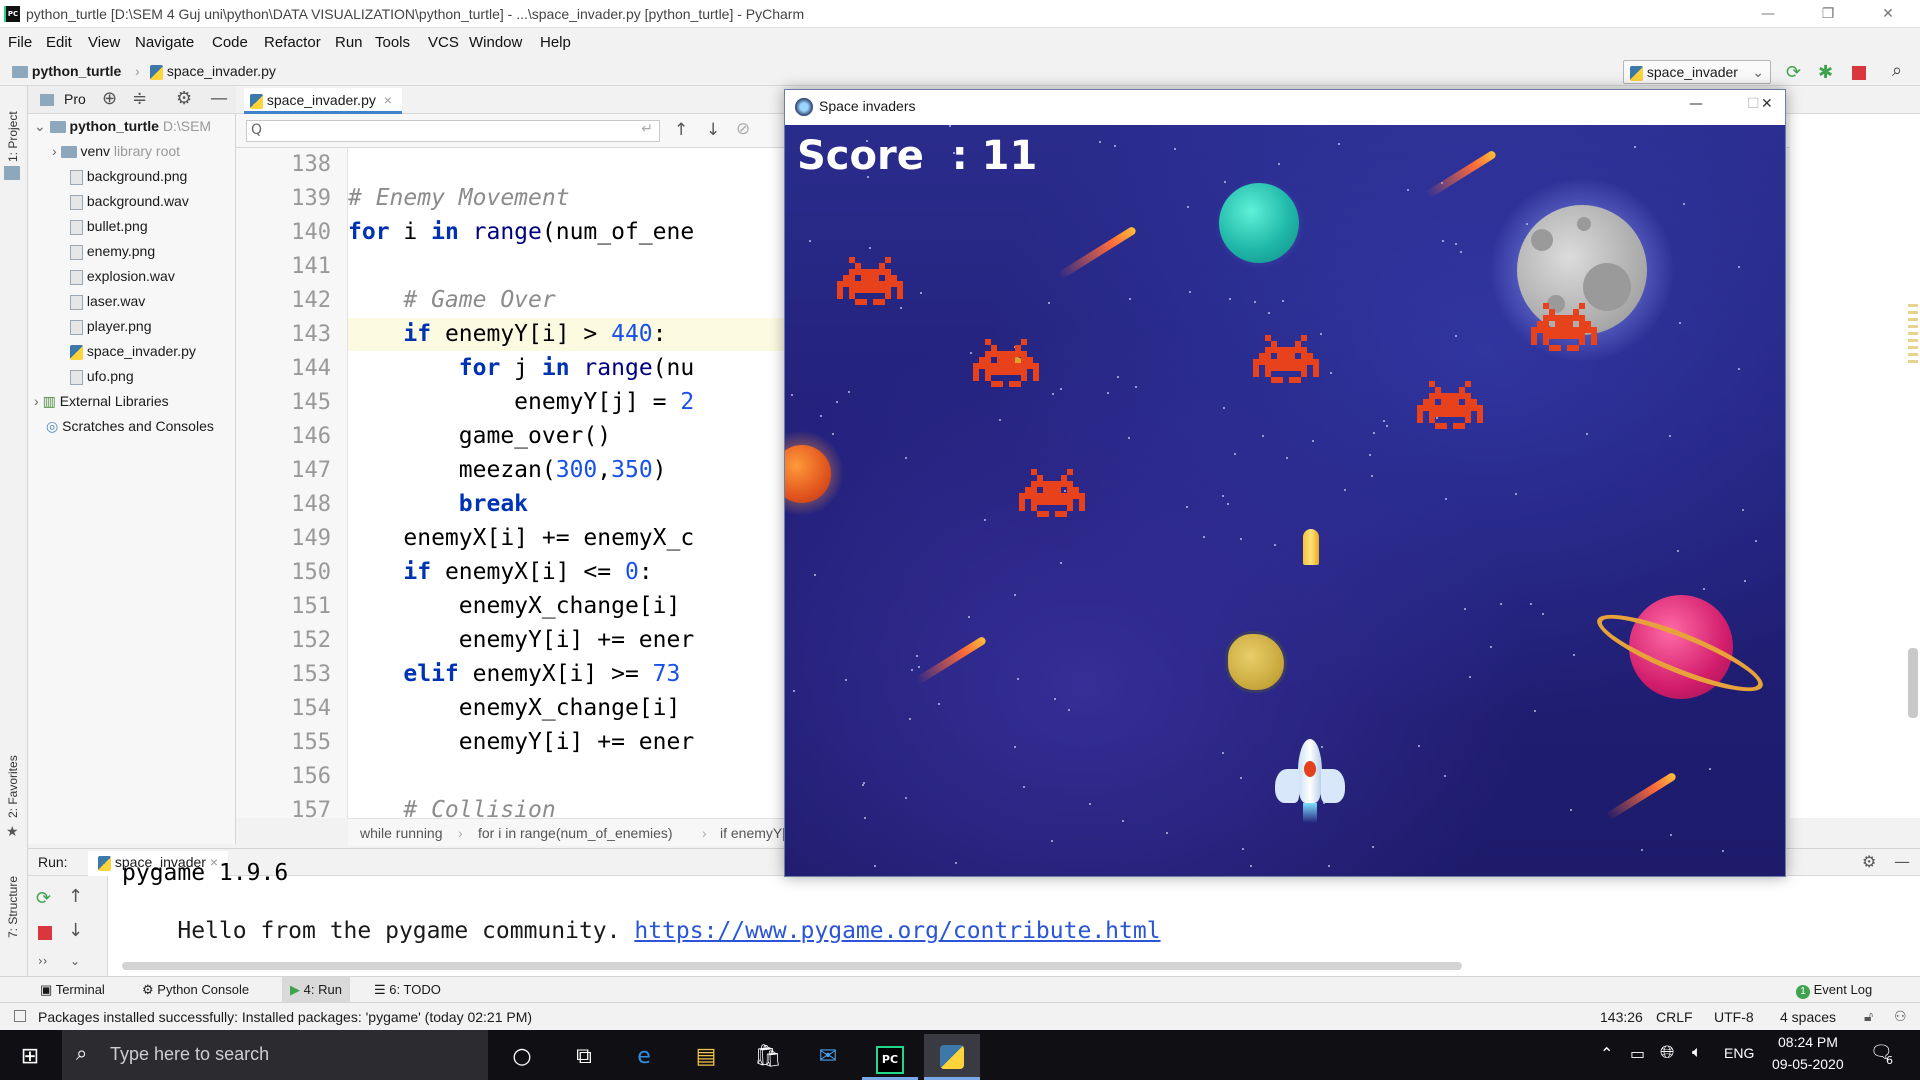  I want to click on file-encoding: UTF-8, so click(1734, 1017).